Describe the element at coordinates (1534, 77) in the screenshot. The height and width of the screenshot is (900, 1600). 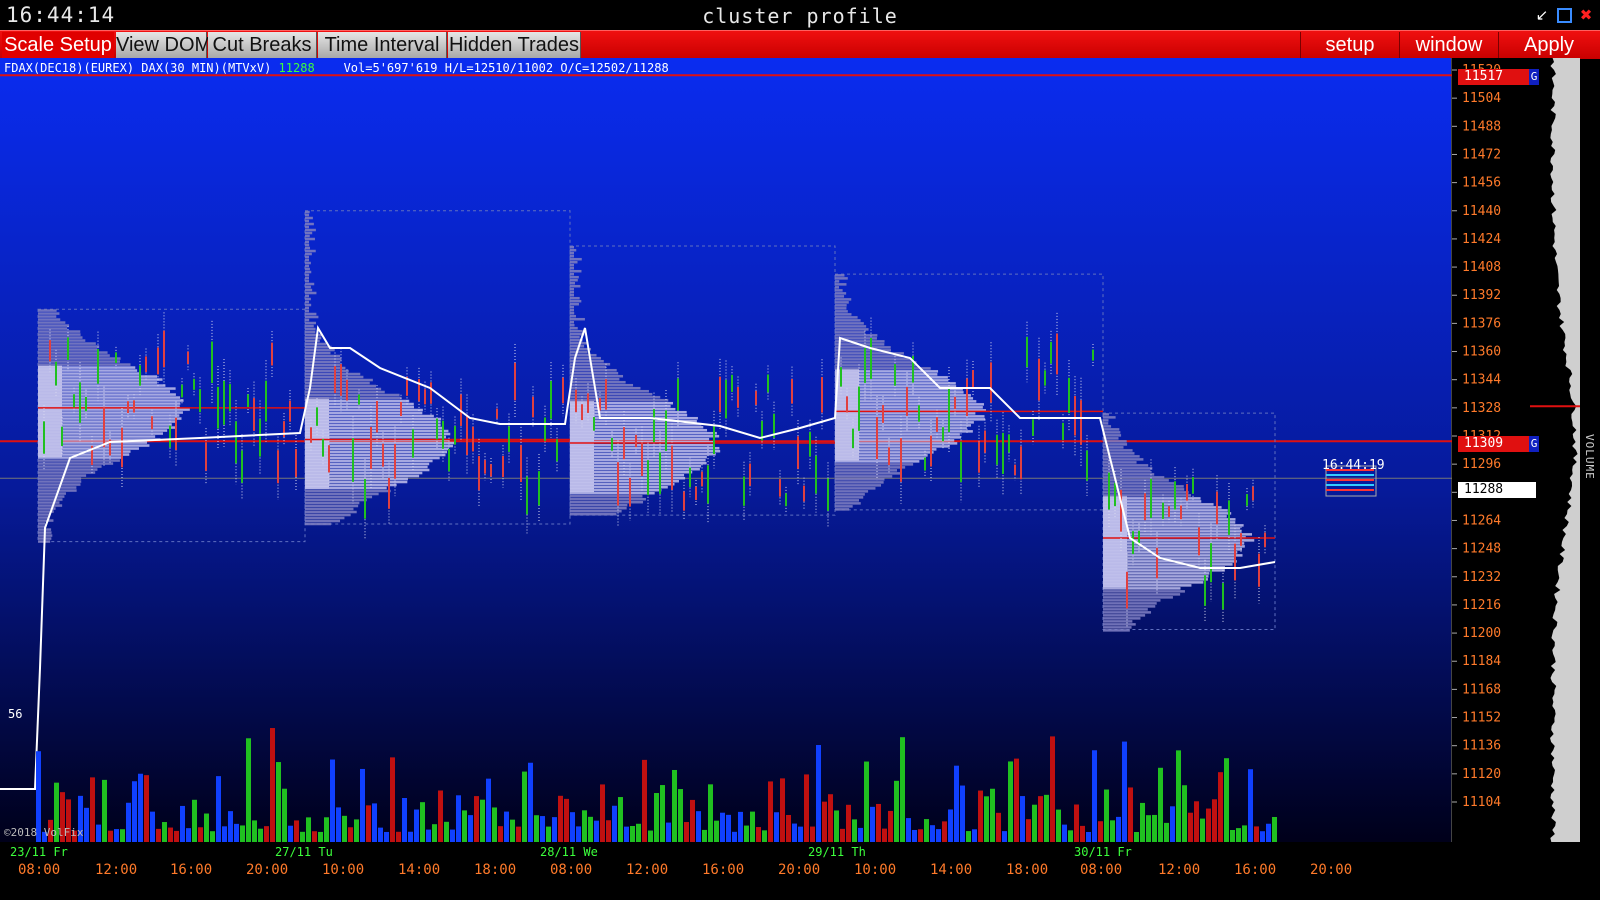
I see `g-badge-high: G` at that location.